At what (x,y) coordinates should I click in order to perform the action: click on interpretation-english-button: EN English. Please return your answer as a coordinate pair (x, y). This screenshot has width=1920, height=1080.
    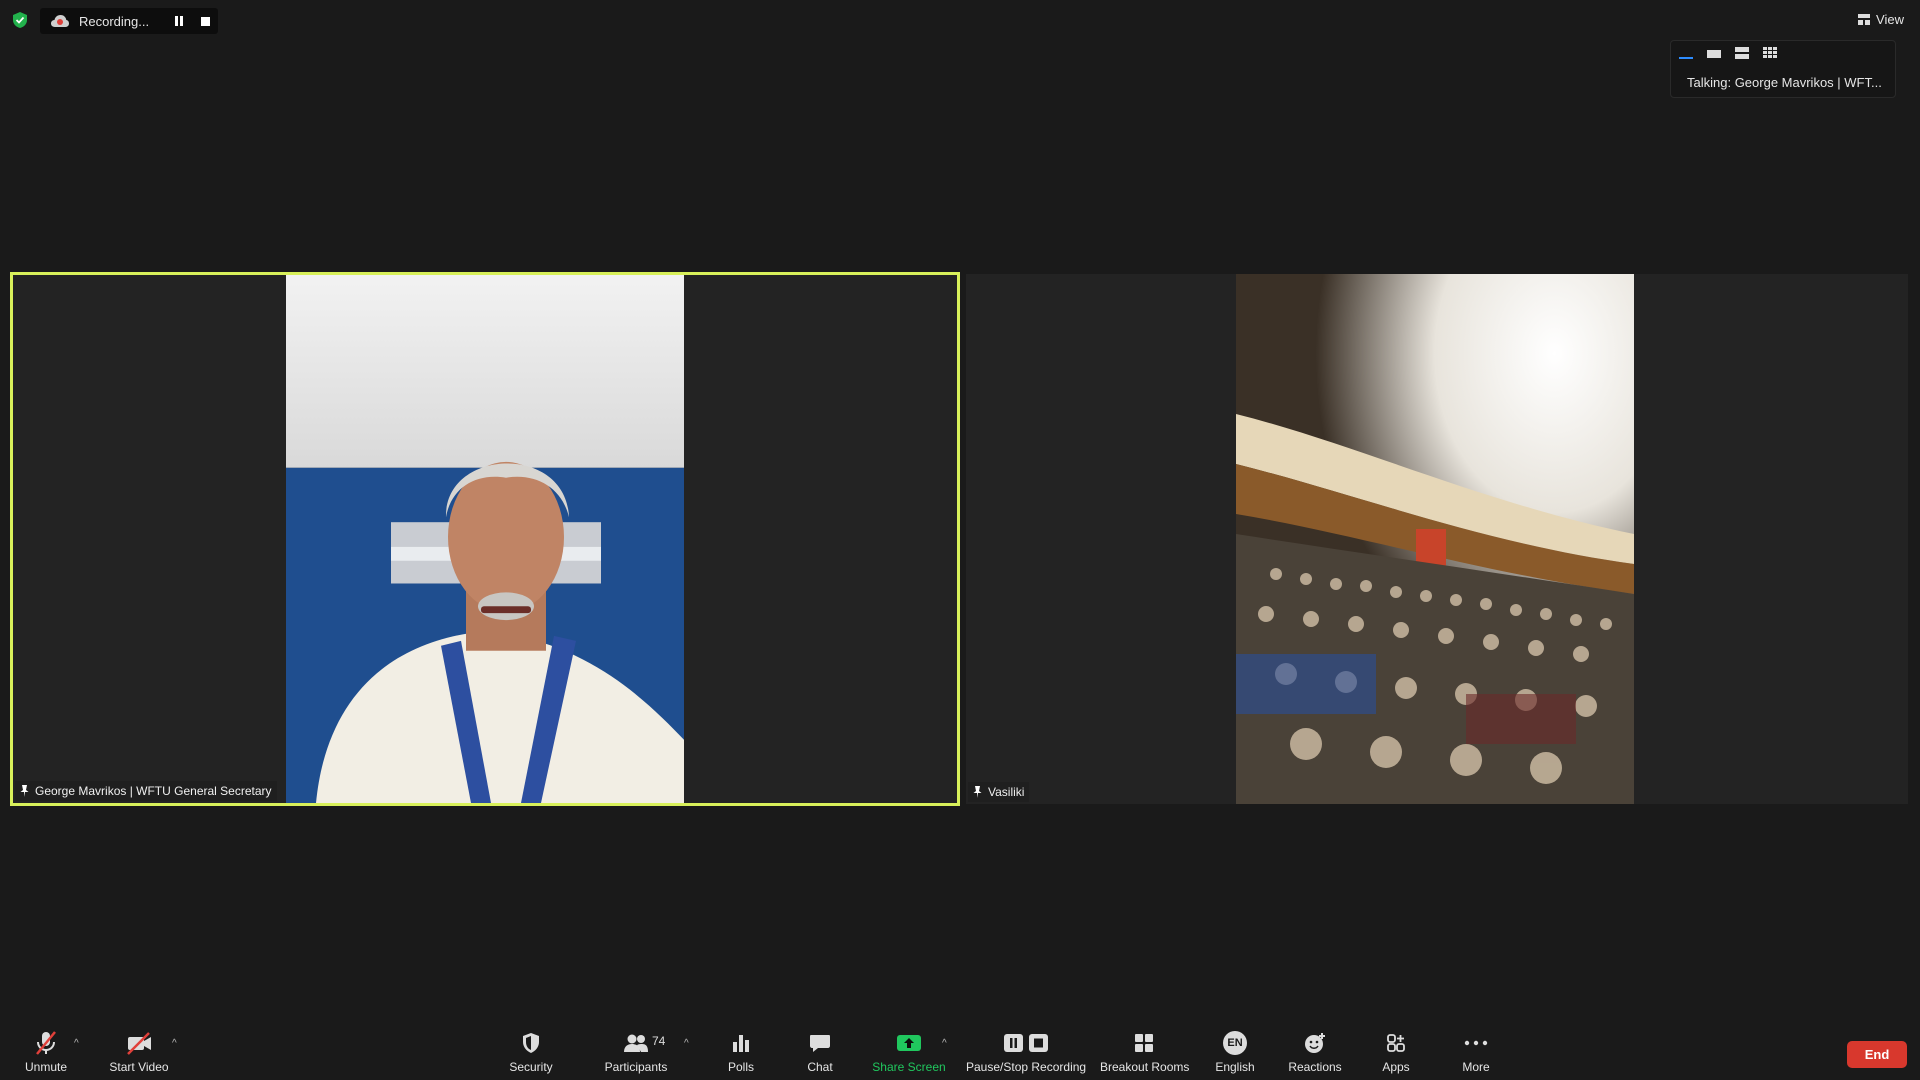
    Looking at the image, I should click on (1235, 1052).